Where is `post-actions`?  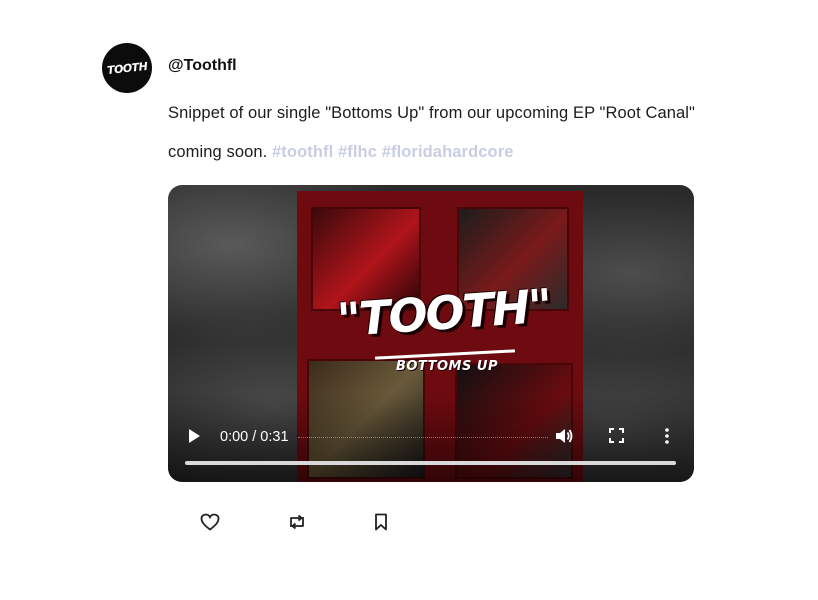
post-actions is located at coordinates (409, 522).